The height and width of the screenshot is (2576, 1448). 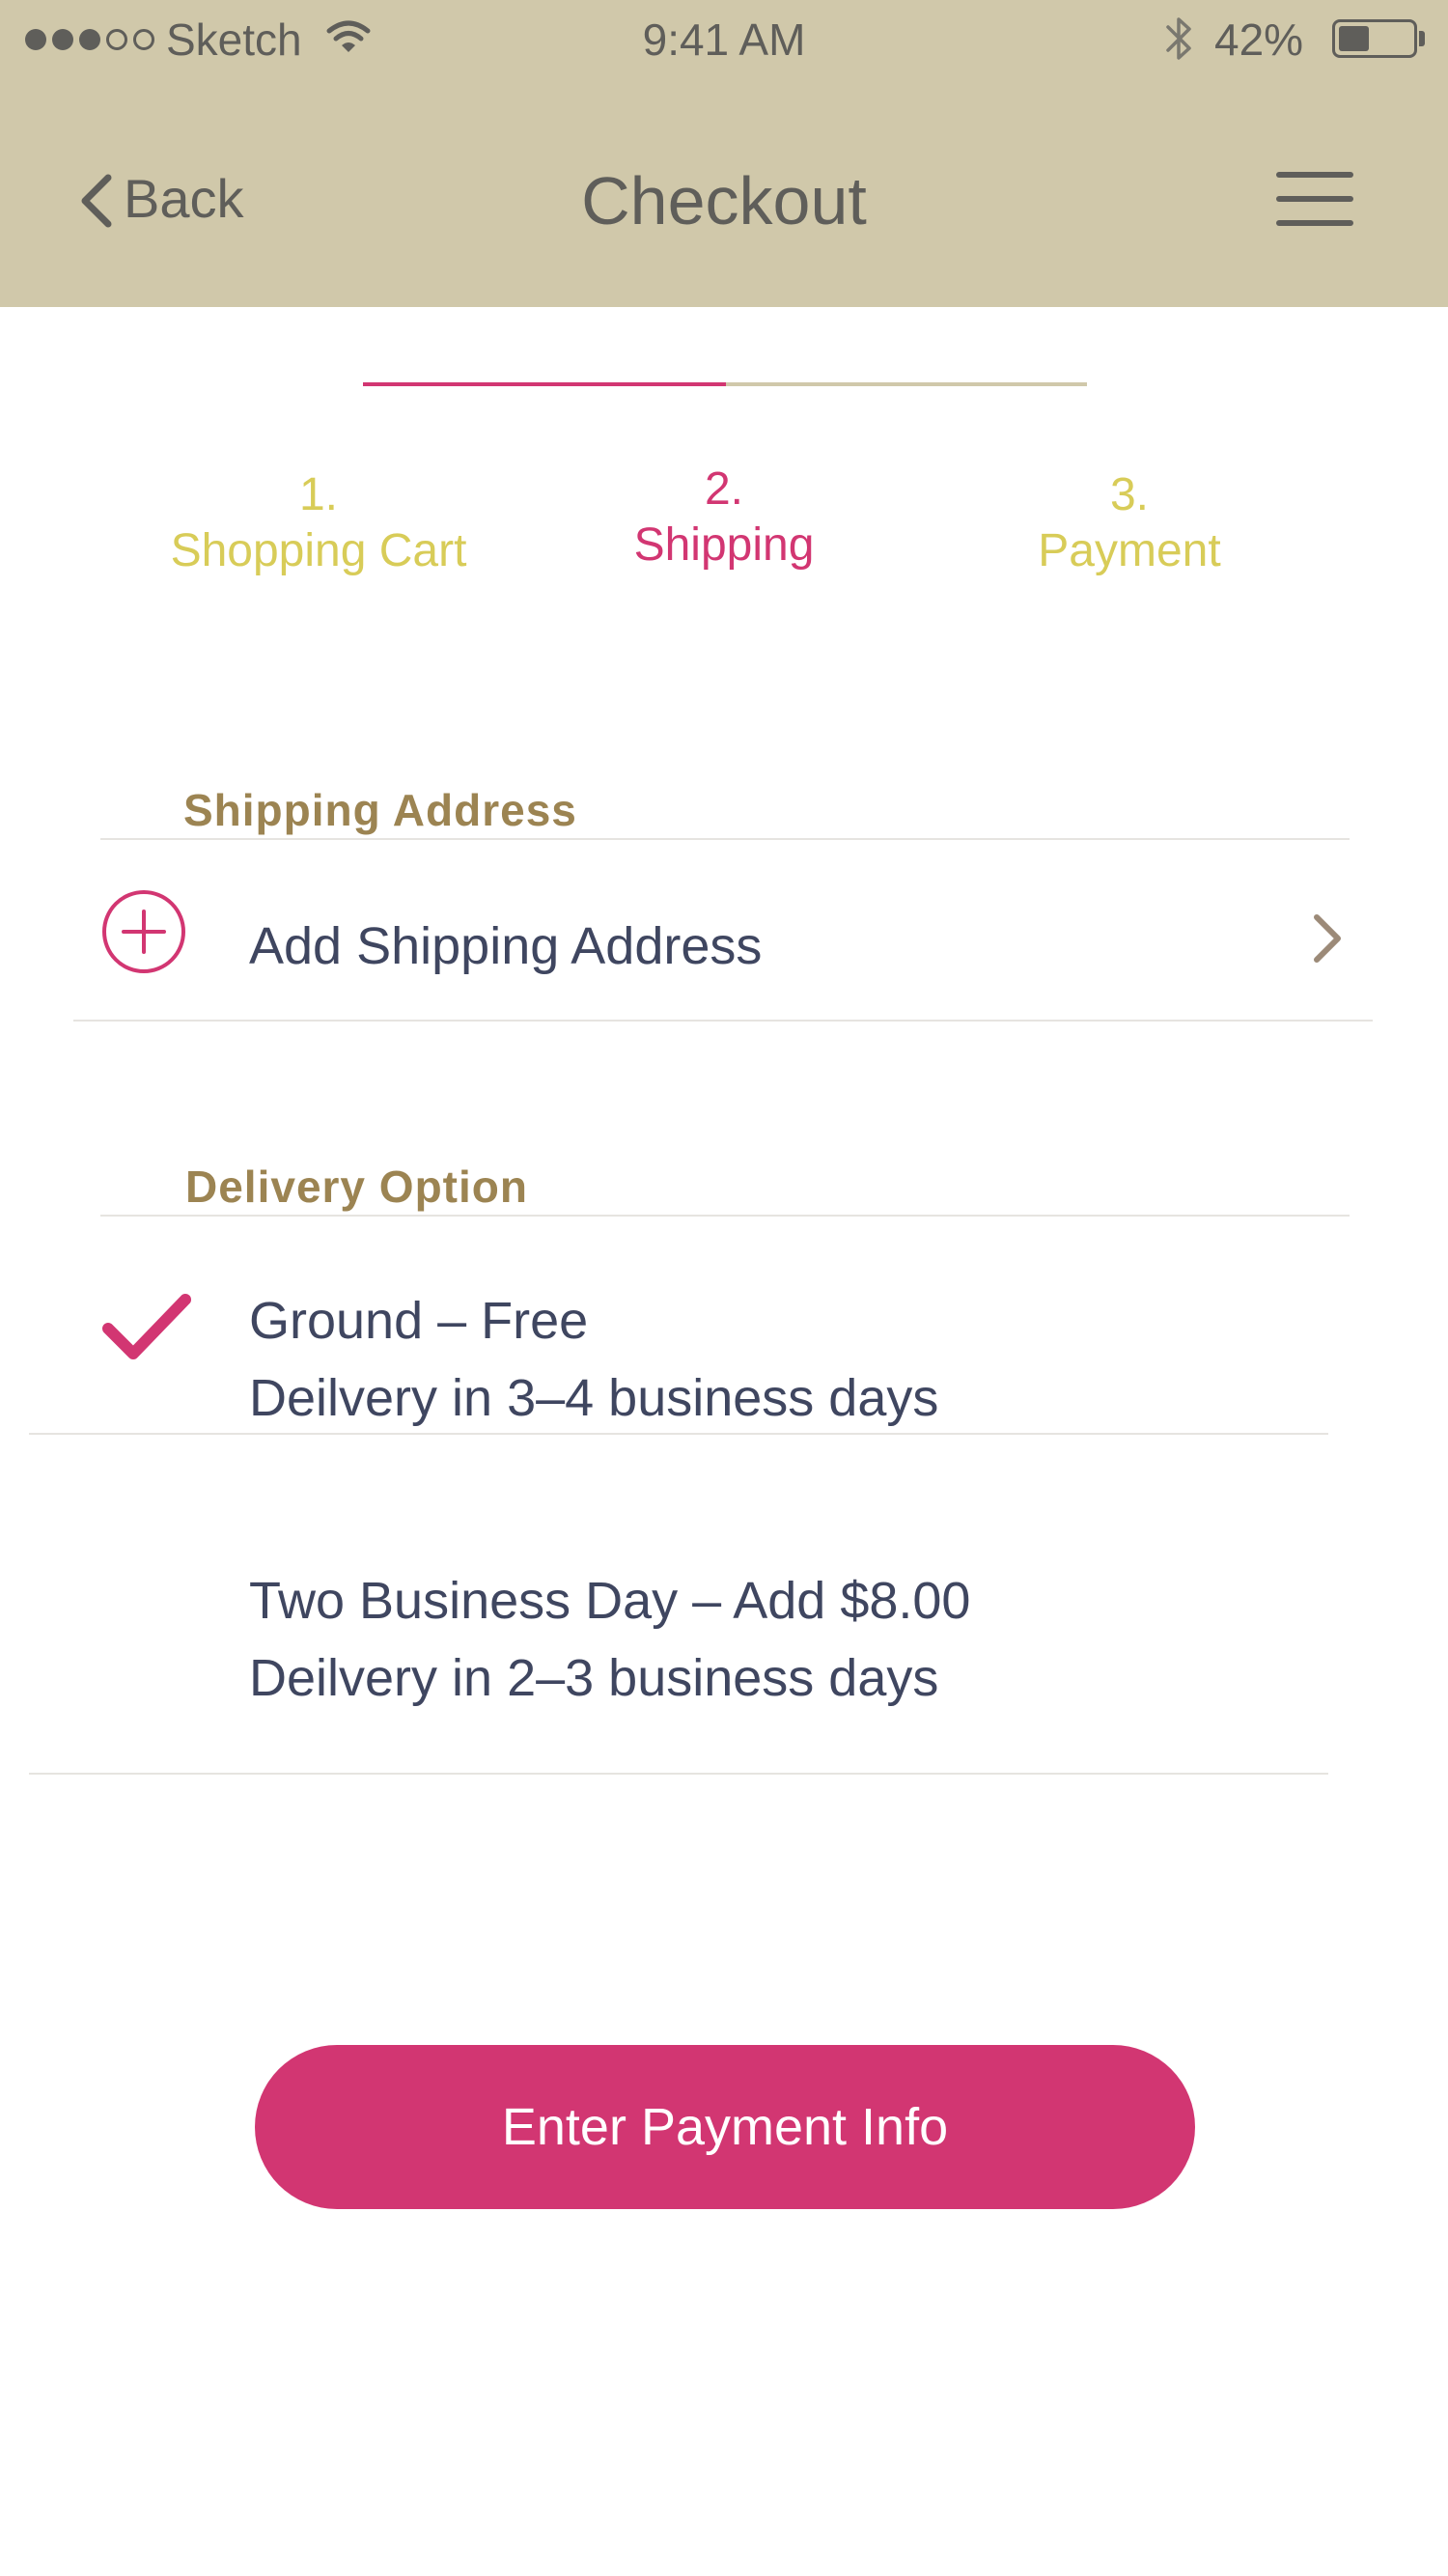 I want to click on add-shipping-address-label: Add Shipping Address, so click(x=506, y=946).